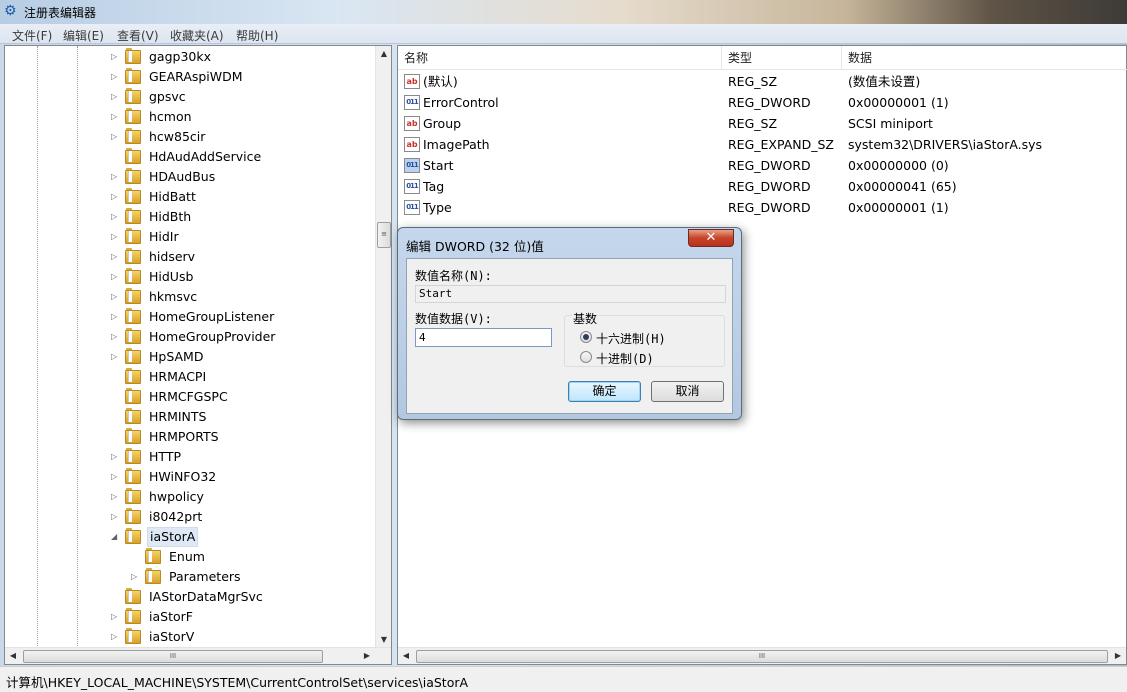 This screenshot has height=692, width=1127. I want to click on list-hscroll-thumb: III, so click(762, 656).